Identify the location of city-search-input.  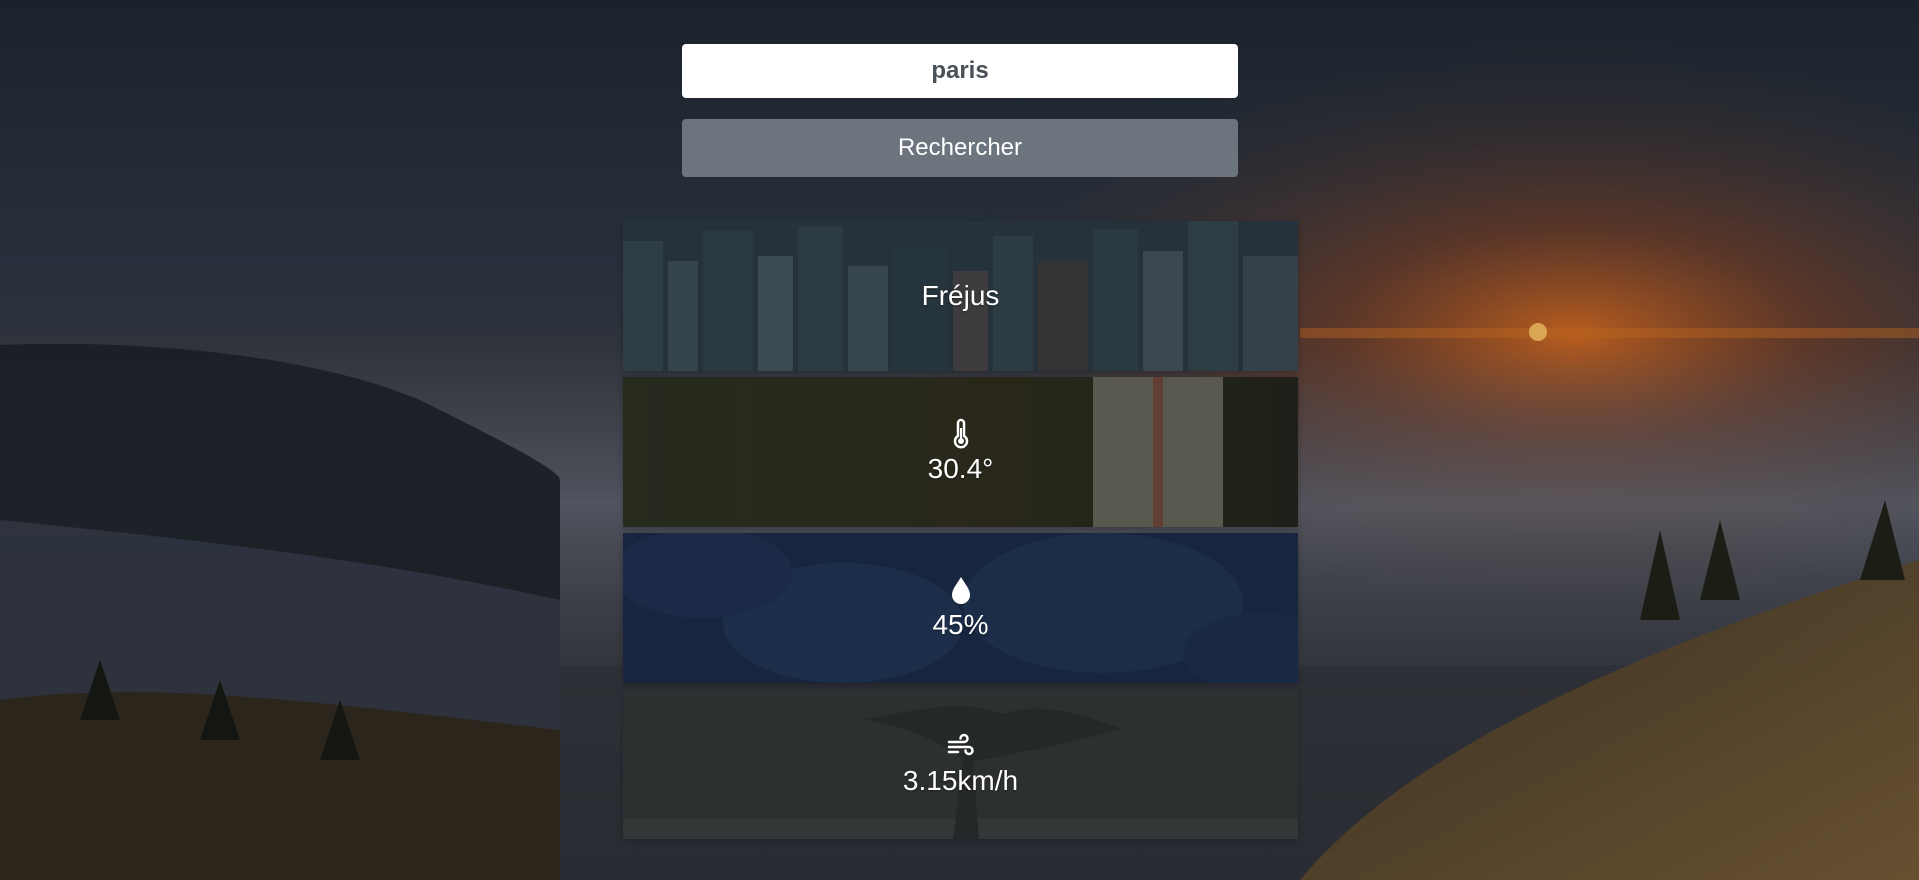
(960, 71).